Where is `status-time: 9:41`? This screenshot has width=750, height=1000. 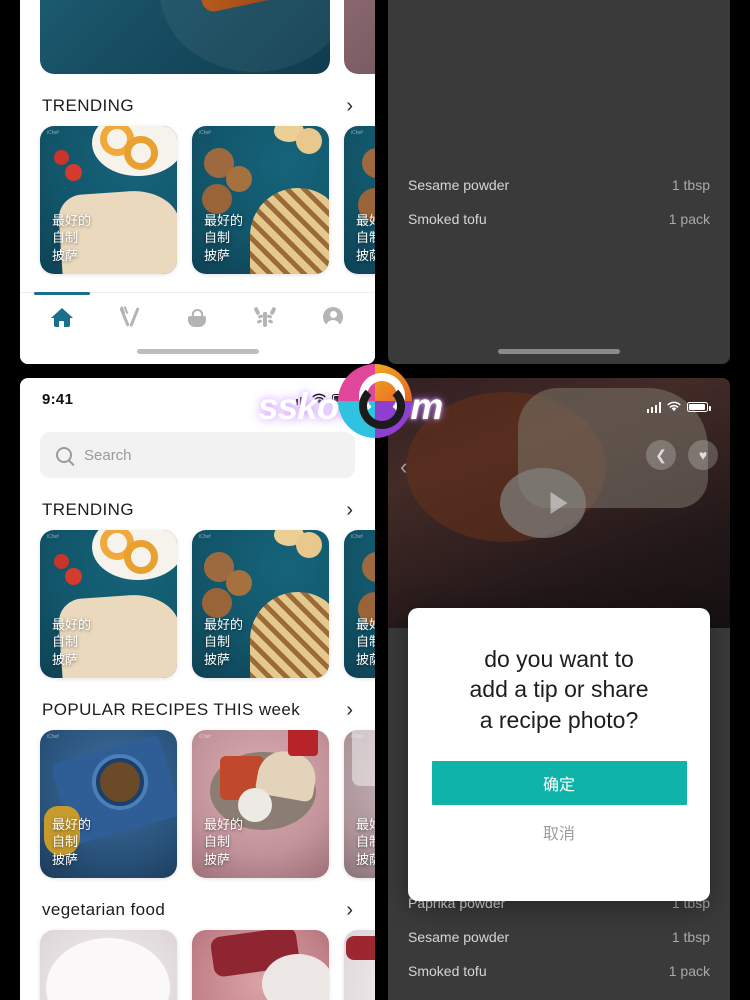 status-time: 9:41 is located at coordinates (58, 399).